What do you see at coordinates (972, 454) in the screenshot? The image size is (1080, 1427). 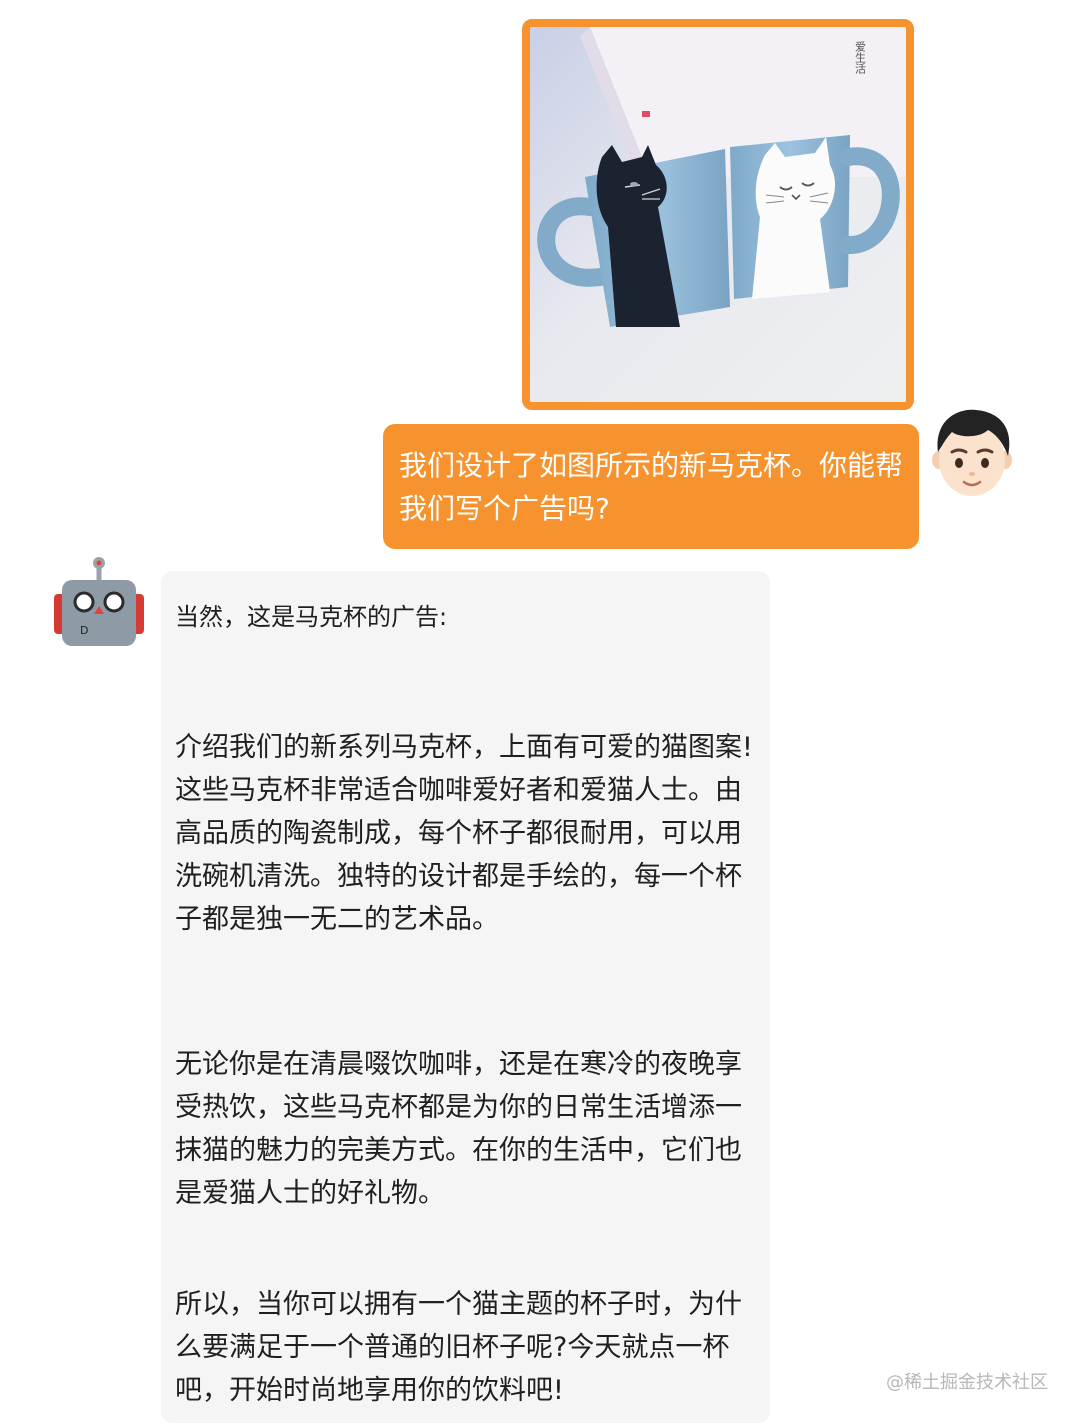 I see `user-avatar` at bounding box center [972, 454].